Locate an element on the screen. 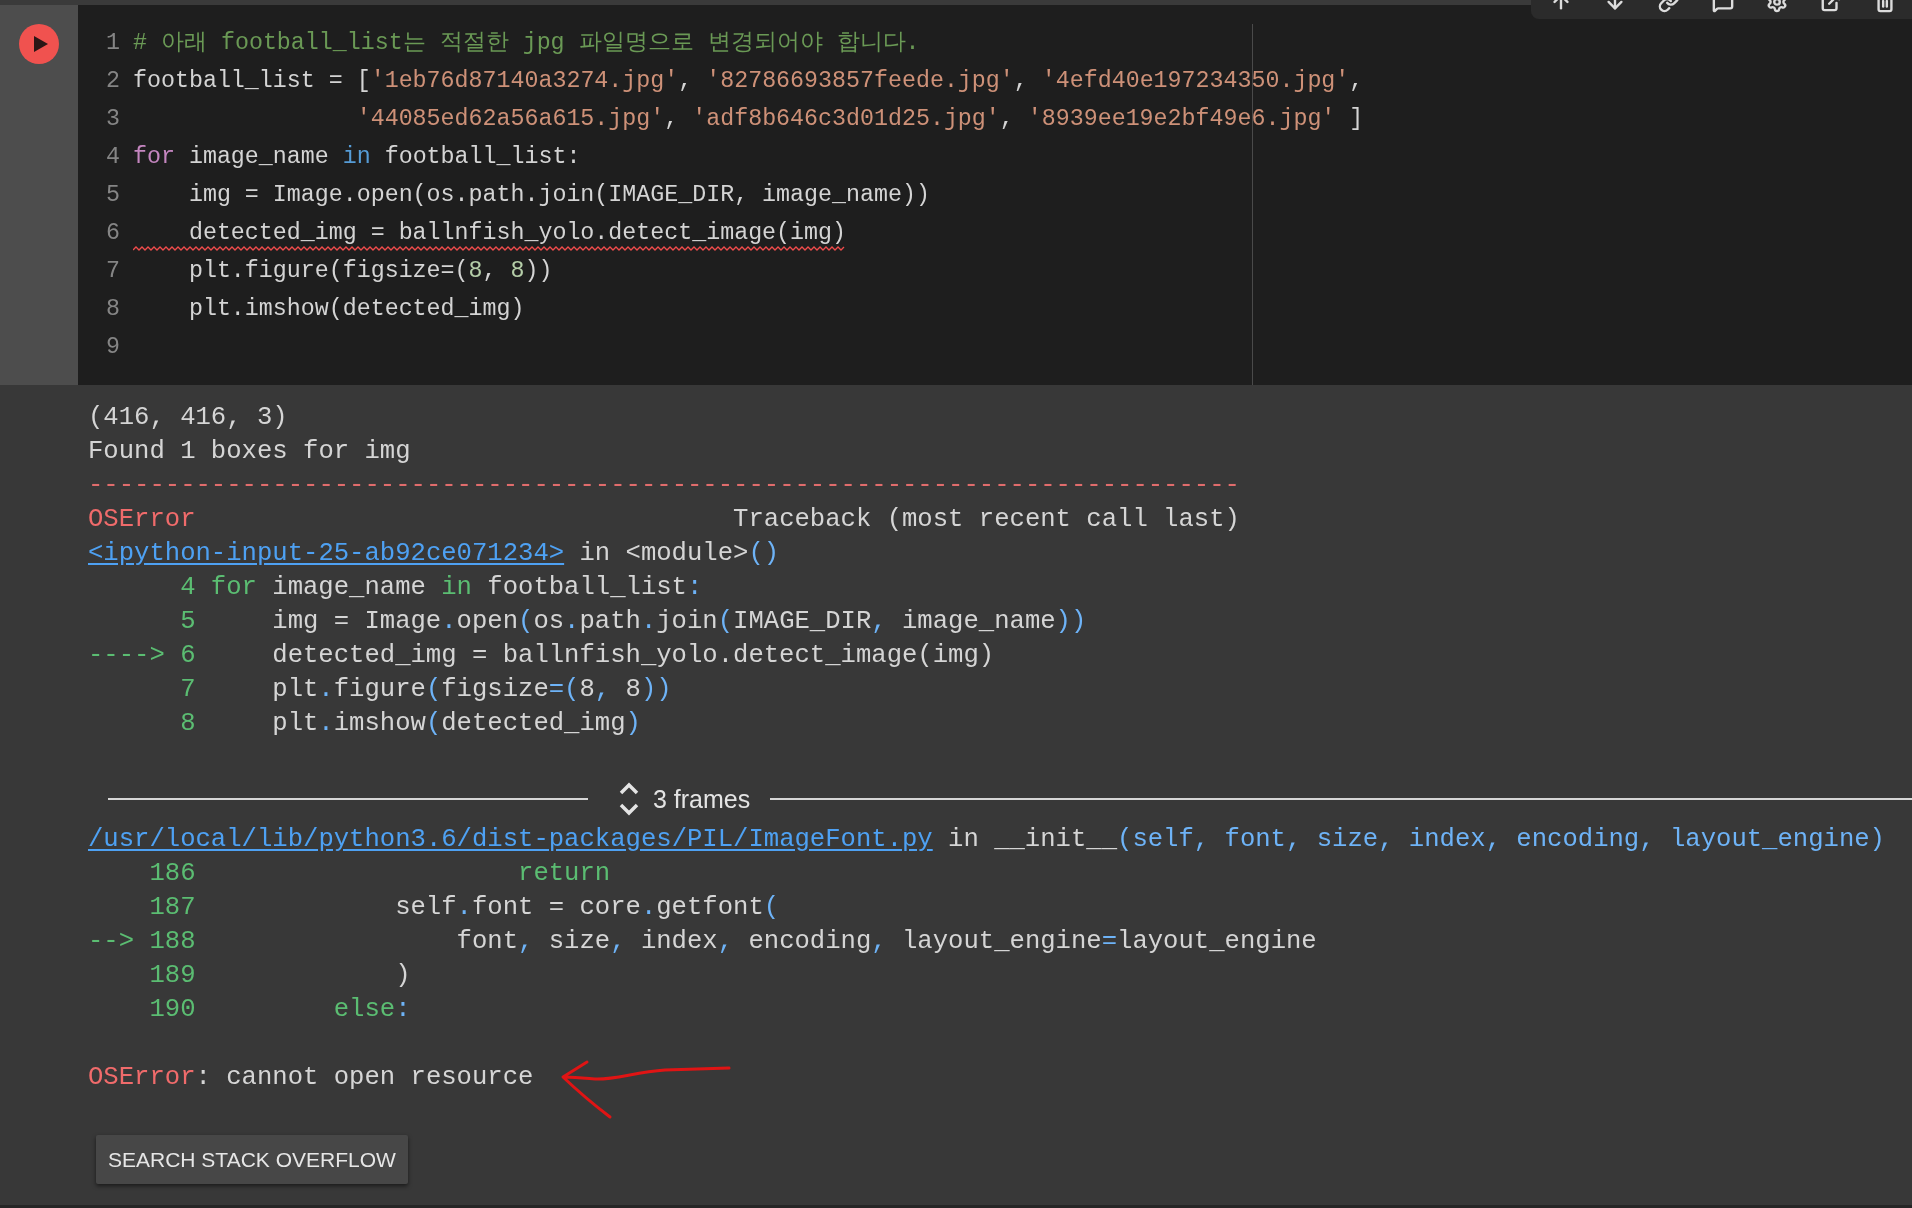  frames-toggle: 3 frames is located at coordinates (684, 799).